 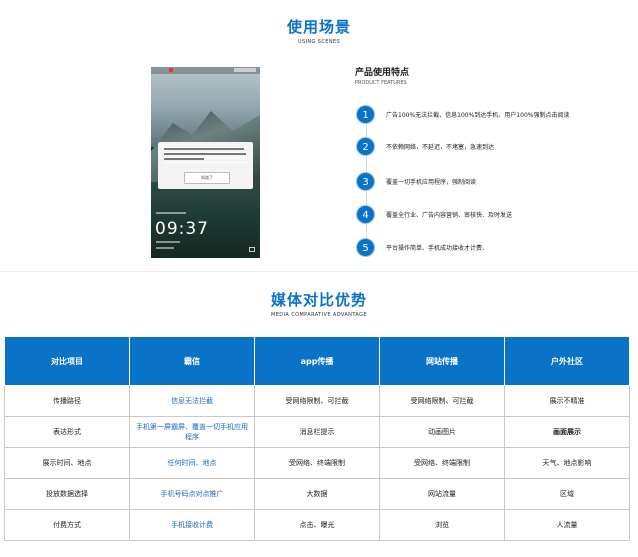 I want to click on table-cell: 付费方式, so click(x=67, y=525).